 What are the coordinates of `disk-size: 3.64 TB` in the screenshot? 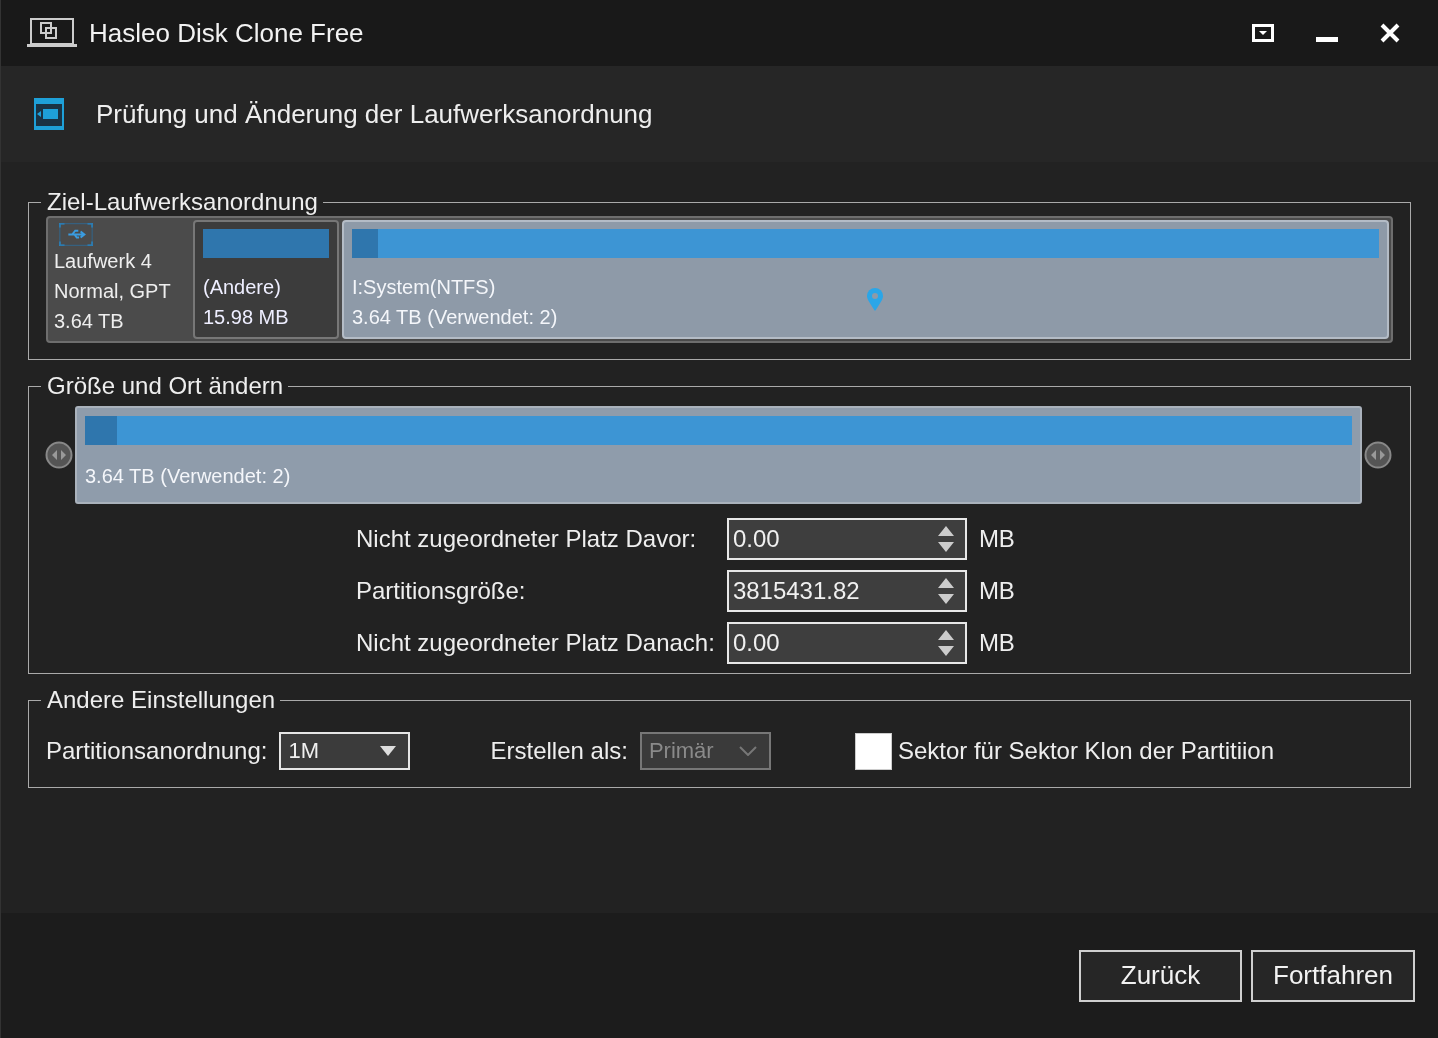 It's located at (89, 321).